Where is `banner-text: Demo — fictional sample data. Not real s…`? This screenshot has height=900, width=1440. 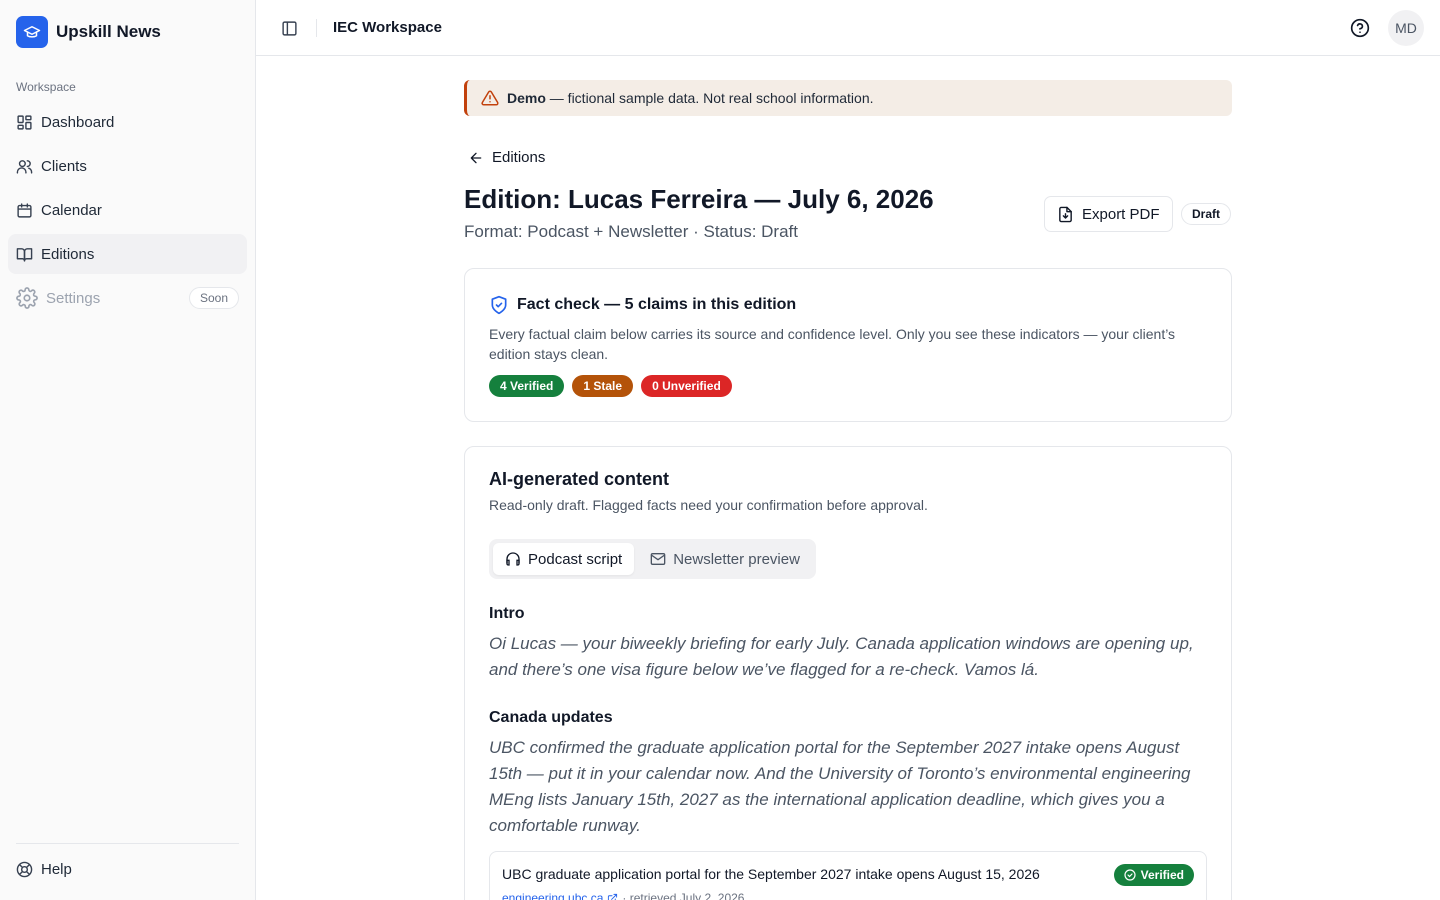 banner-text: Demo — fictional sample data. Not real s… is located at coordinates (690, 98).